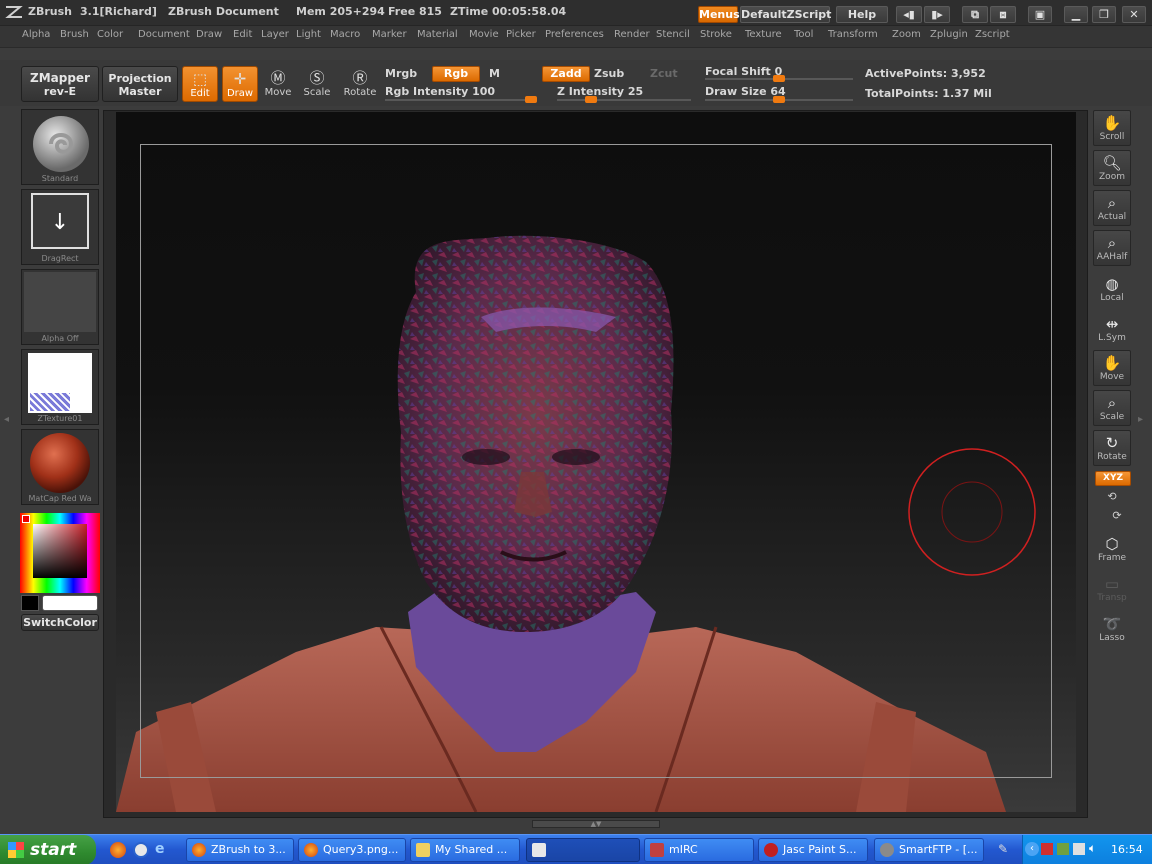 This screenshot has height=864, width=1152. Describe the element at coordinates (163, 849) in the screenshot. I see `quicklaunch-ie-icon: e` at that location.